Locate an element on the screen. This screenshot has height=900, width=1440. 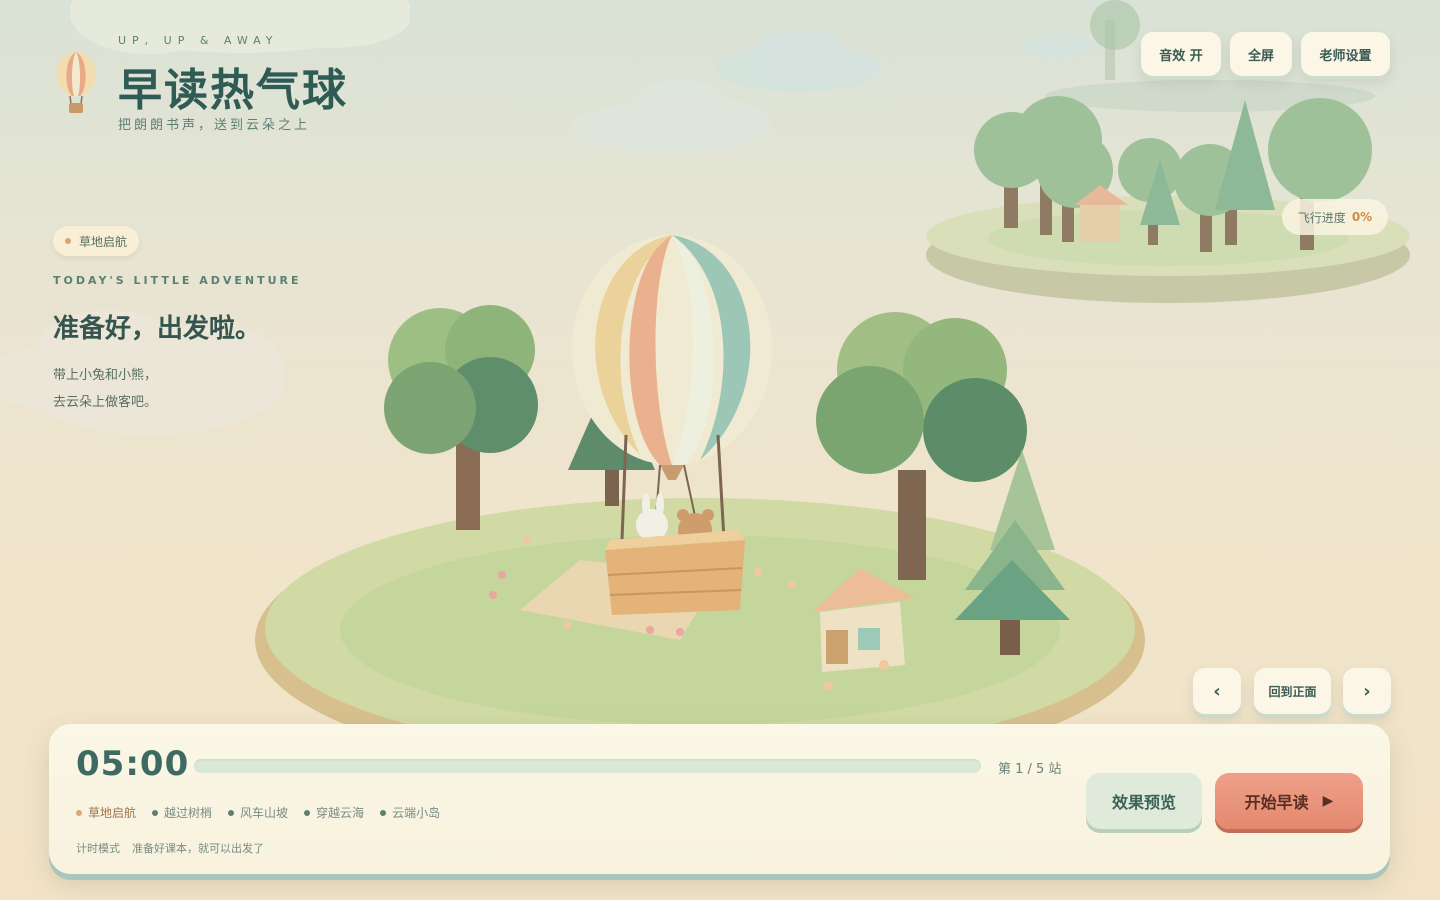
station-item: 草地启航 is located at coordinates (106, 812).